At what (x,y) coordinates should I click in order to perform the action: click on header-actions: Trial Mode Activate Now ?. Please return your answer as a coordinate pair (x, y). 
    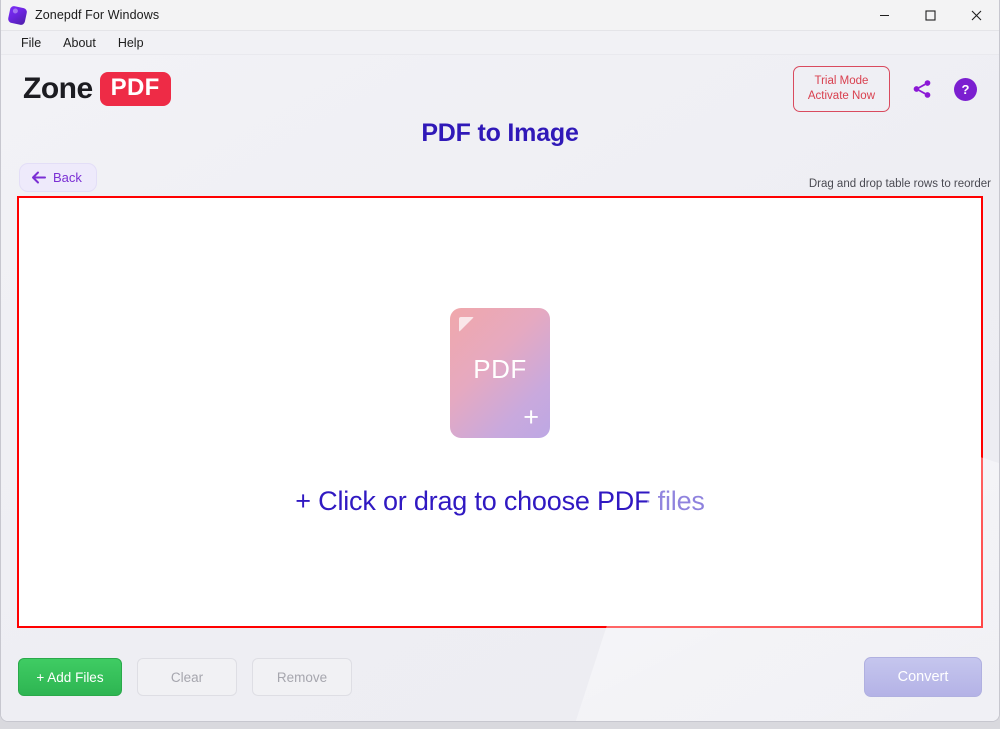
    Looking at the image, I should click on (884, 89).